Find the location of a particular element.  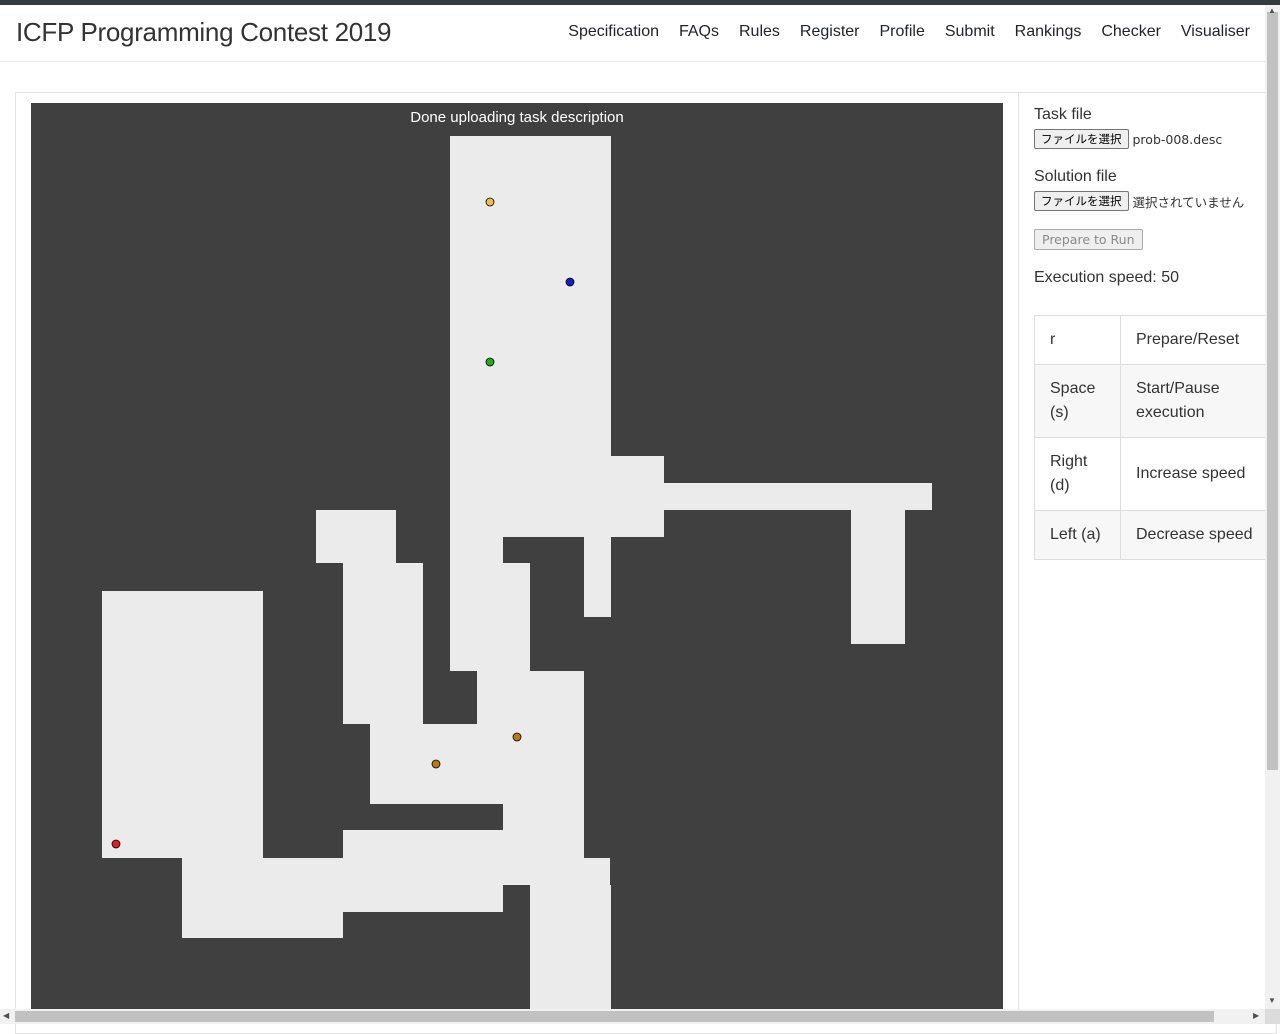

upload-status-text: Done uploading task description is located at coordinates (517, 117).